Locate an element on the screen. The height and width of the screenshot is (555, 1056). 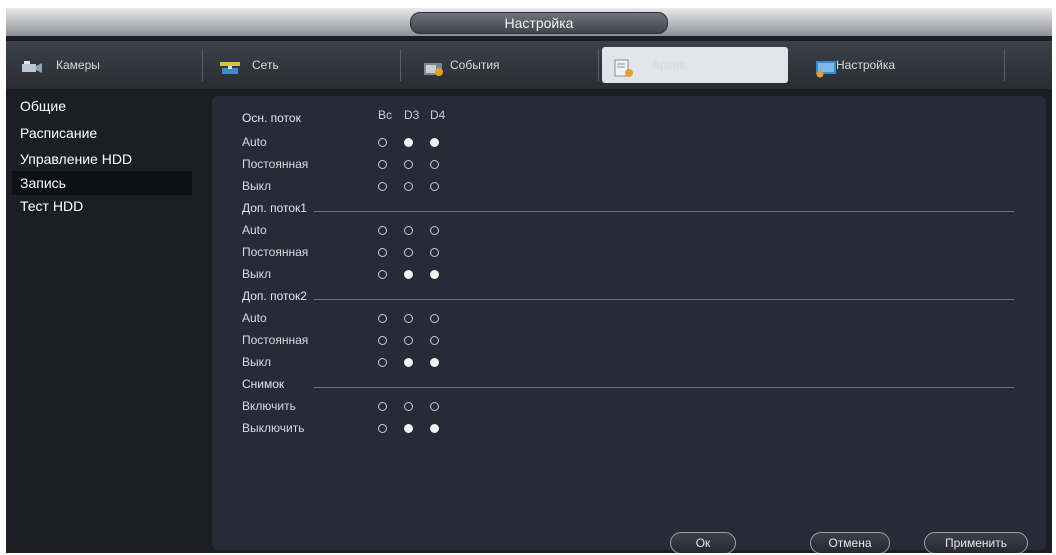
apply-button: Применить is located at coordinates (976, 542).